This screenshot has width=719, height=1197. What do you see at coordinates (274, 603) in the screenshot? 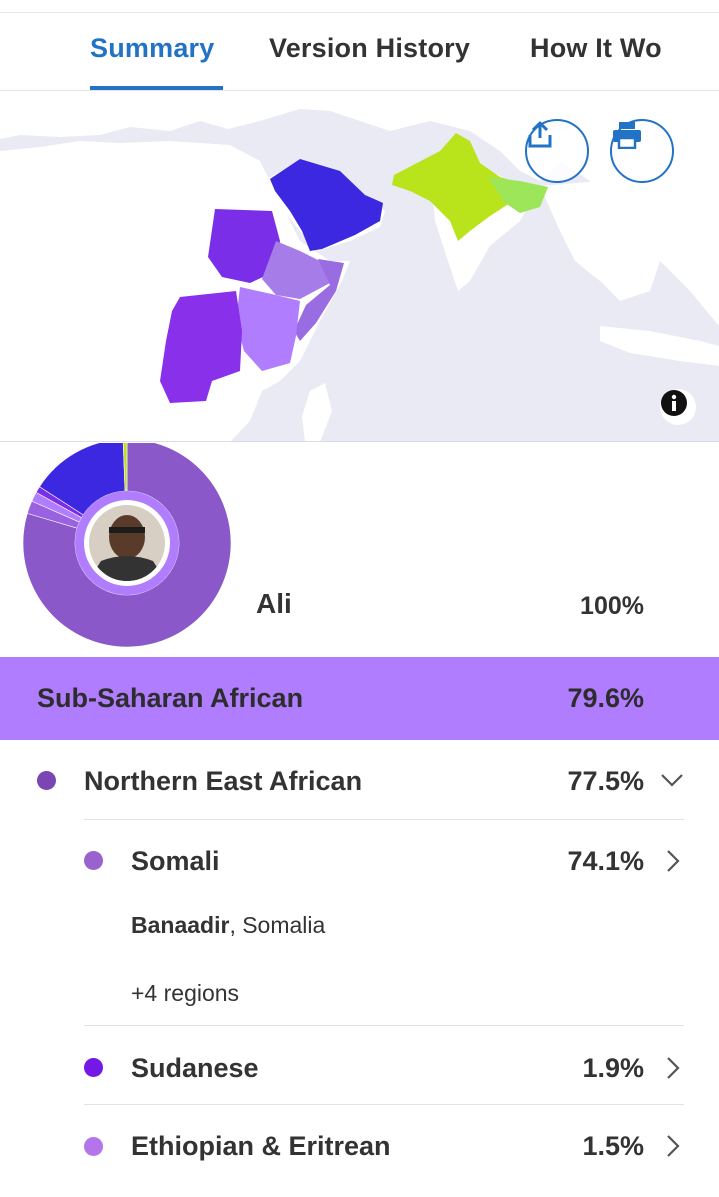
I see `profile-name: Ali` at bounding box center [274, 603].